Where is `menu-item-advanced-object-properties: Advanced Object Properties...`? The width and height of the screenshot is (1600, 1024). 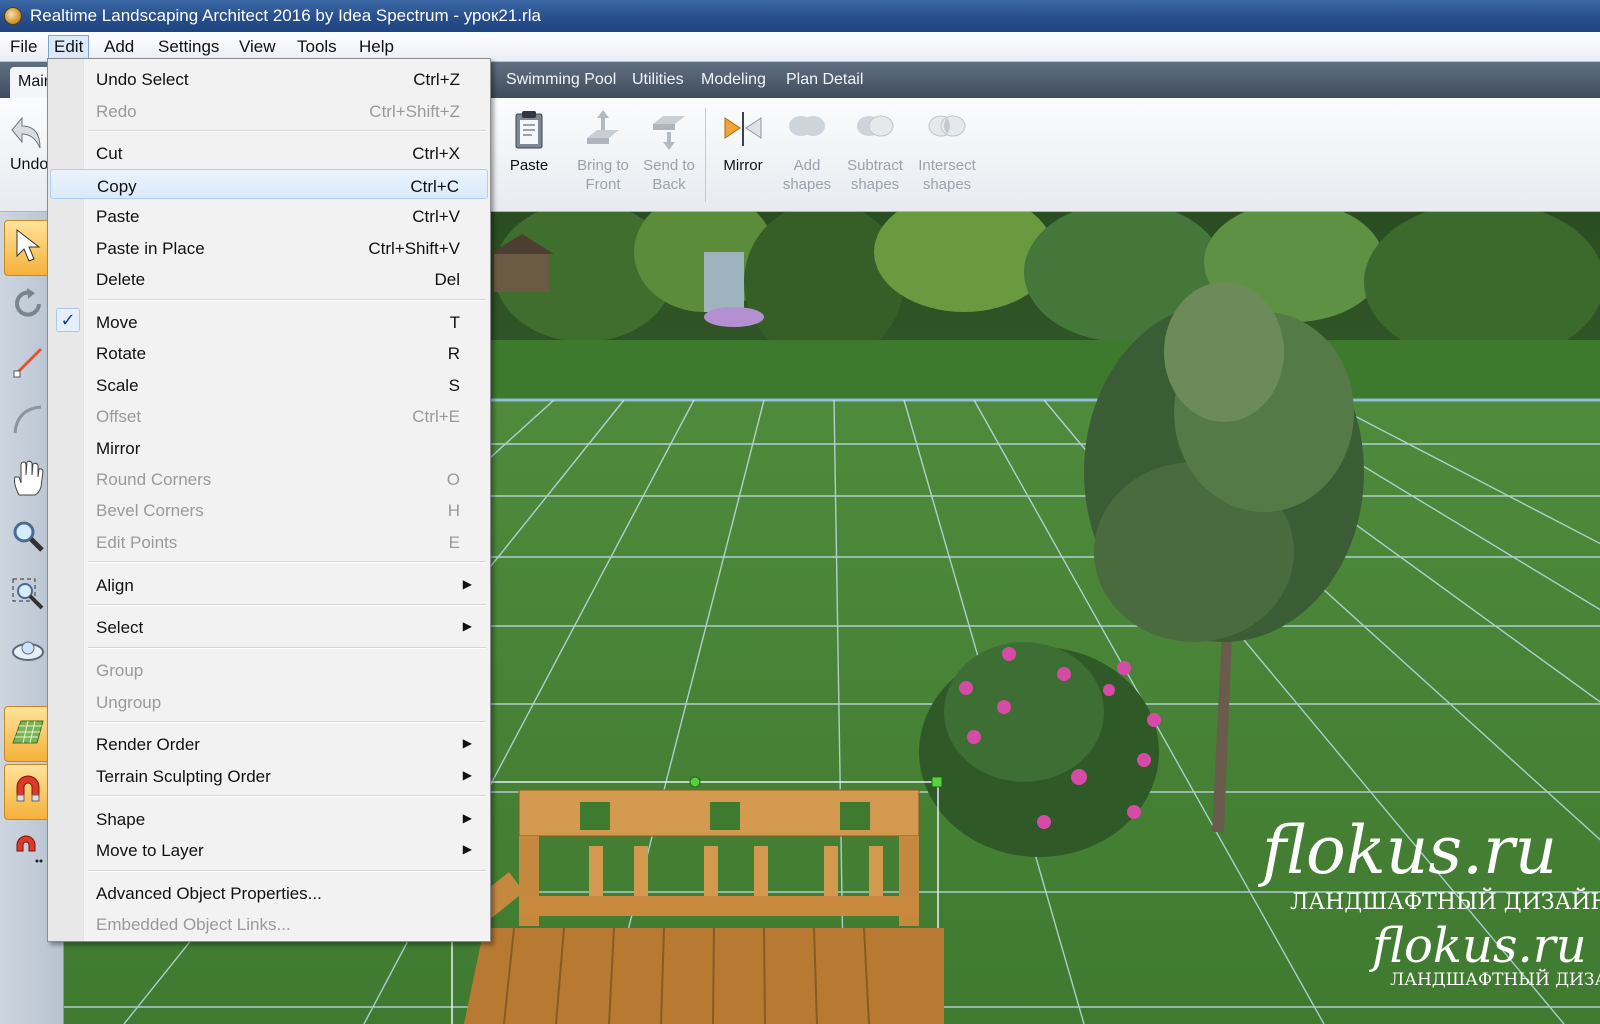
menu-item-advanced-object-properties: Advanced Object Properties... is located at coordinates (269, 892).